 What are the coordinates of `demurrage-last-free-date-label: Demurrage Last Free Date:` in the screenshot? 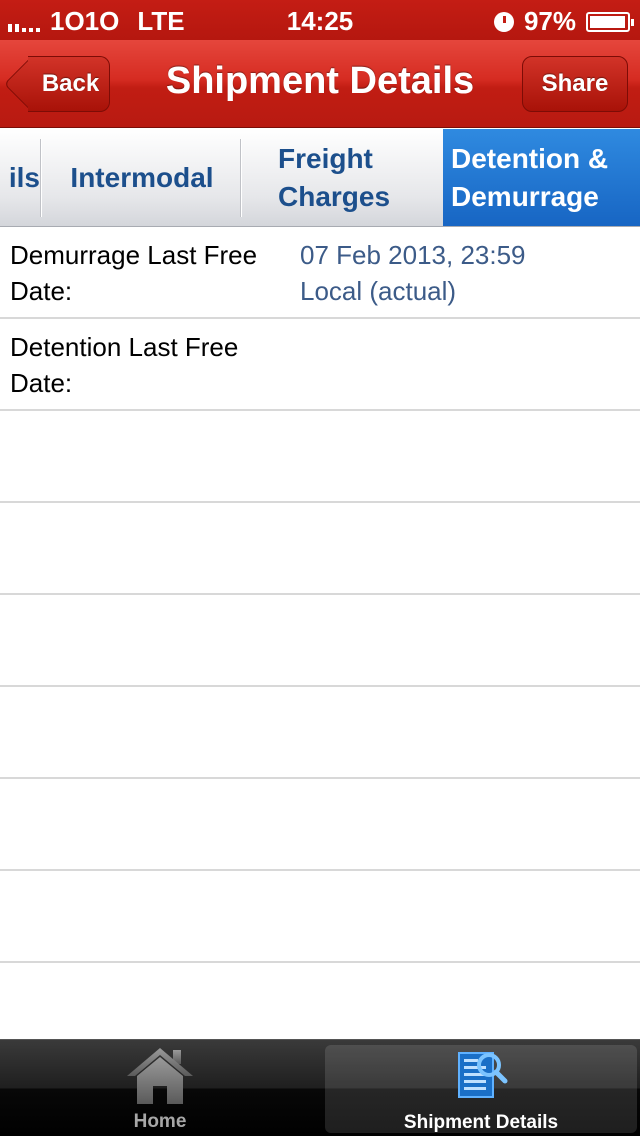 It's located at (134, 273).